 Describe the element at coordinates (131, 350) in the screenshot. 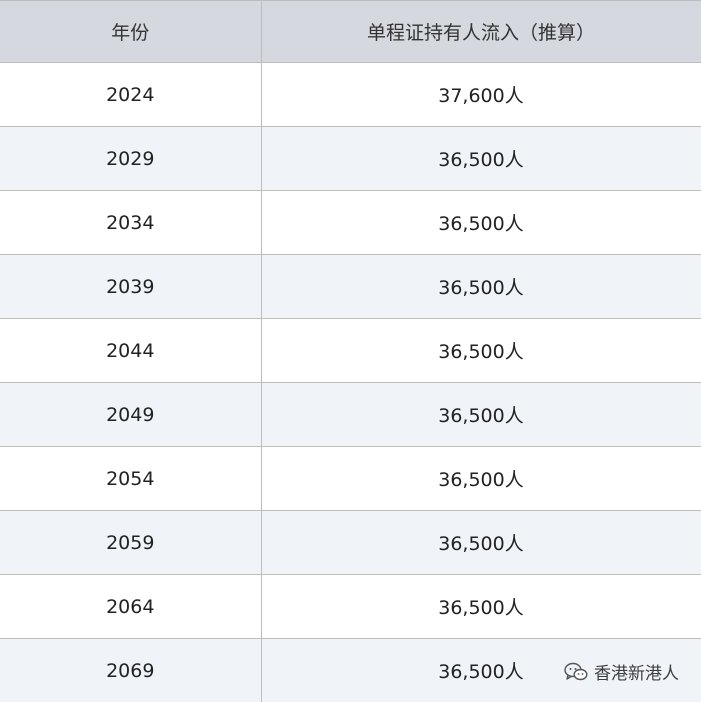

I see `cell-year: 2044` at that location.